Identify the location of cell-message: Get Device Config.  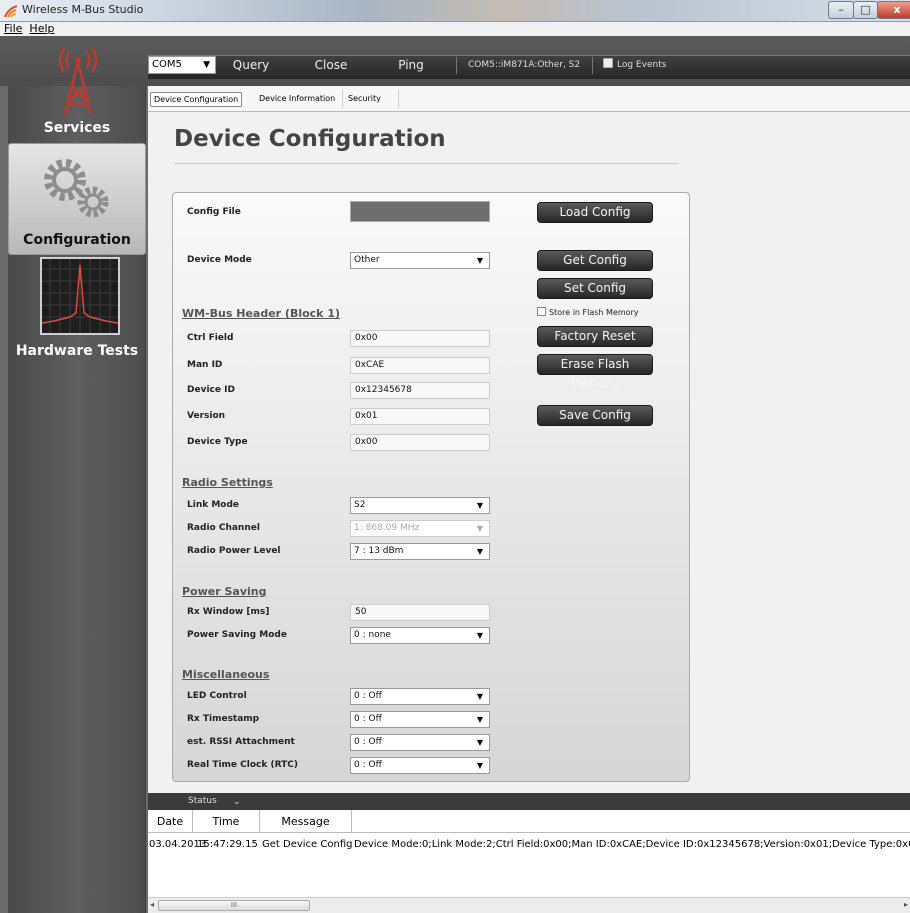
(307, 844).